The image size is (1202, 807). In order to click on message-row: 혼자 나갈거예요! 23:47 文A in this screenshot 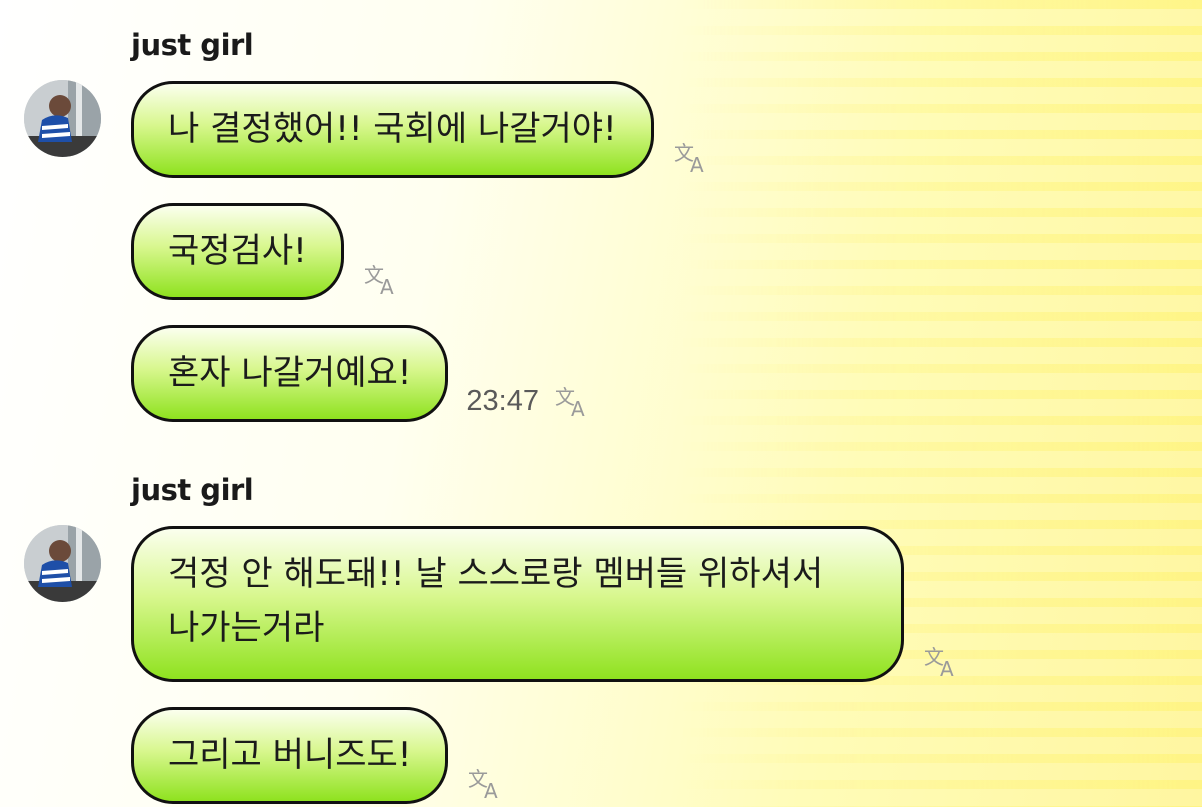, I will do `click(362, 373)`.